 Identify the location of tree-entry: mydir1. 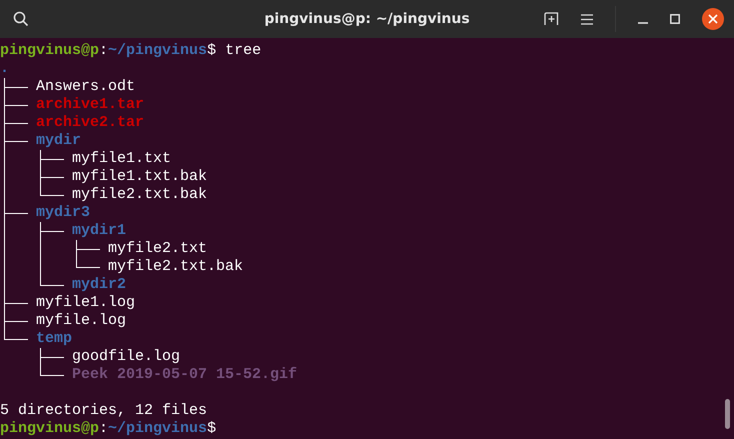
(99, 231).